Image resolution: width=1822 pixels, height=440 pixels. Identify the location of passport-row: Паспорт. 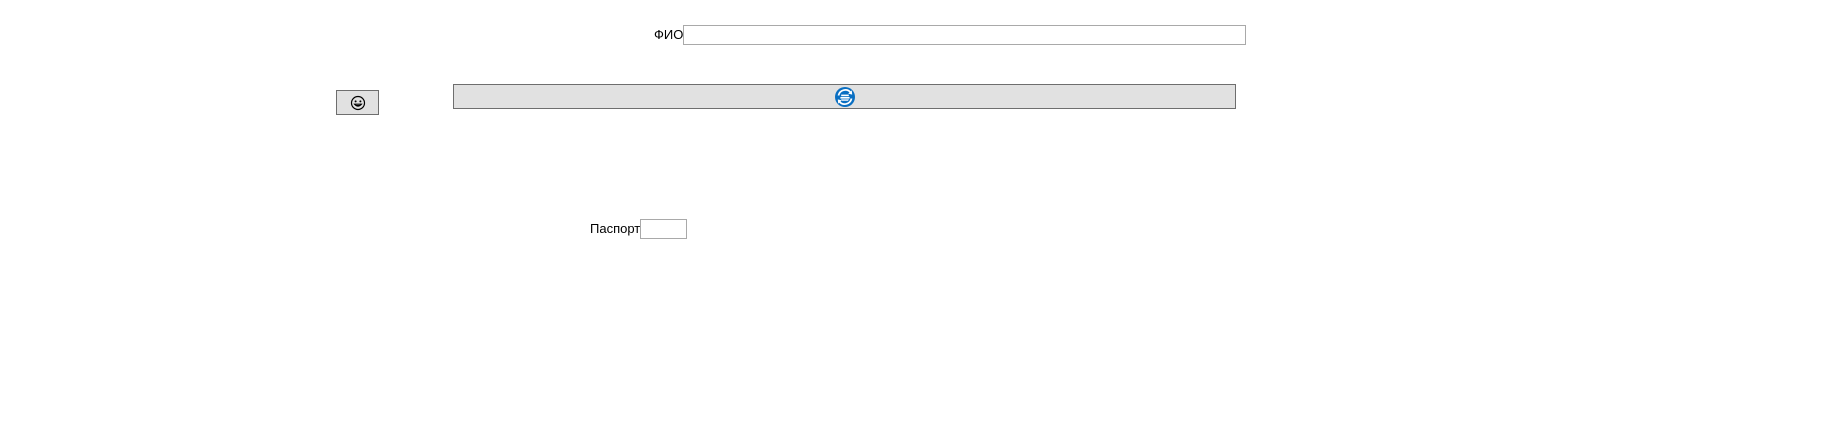
(639, 229).